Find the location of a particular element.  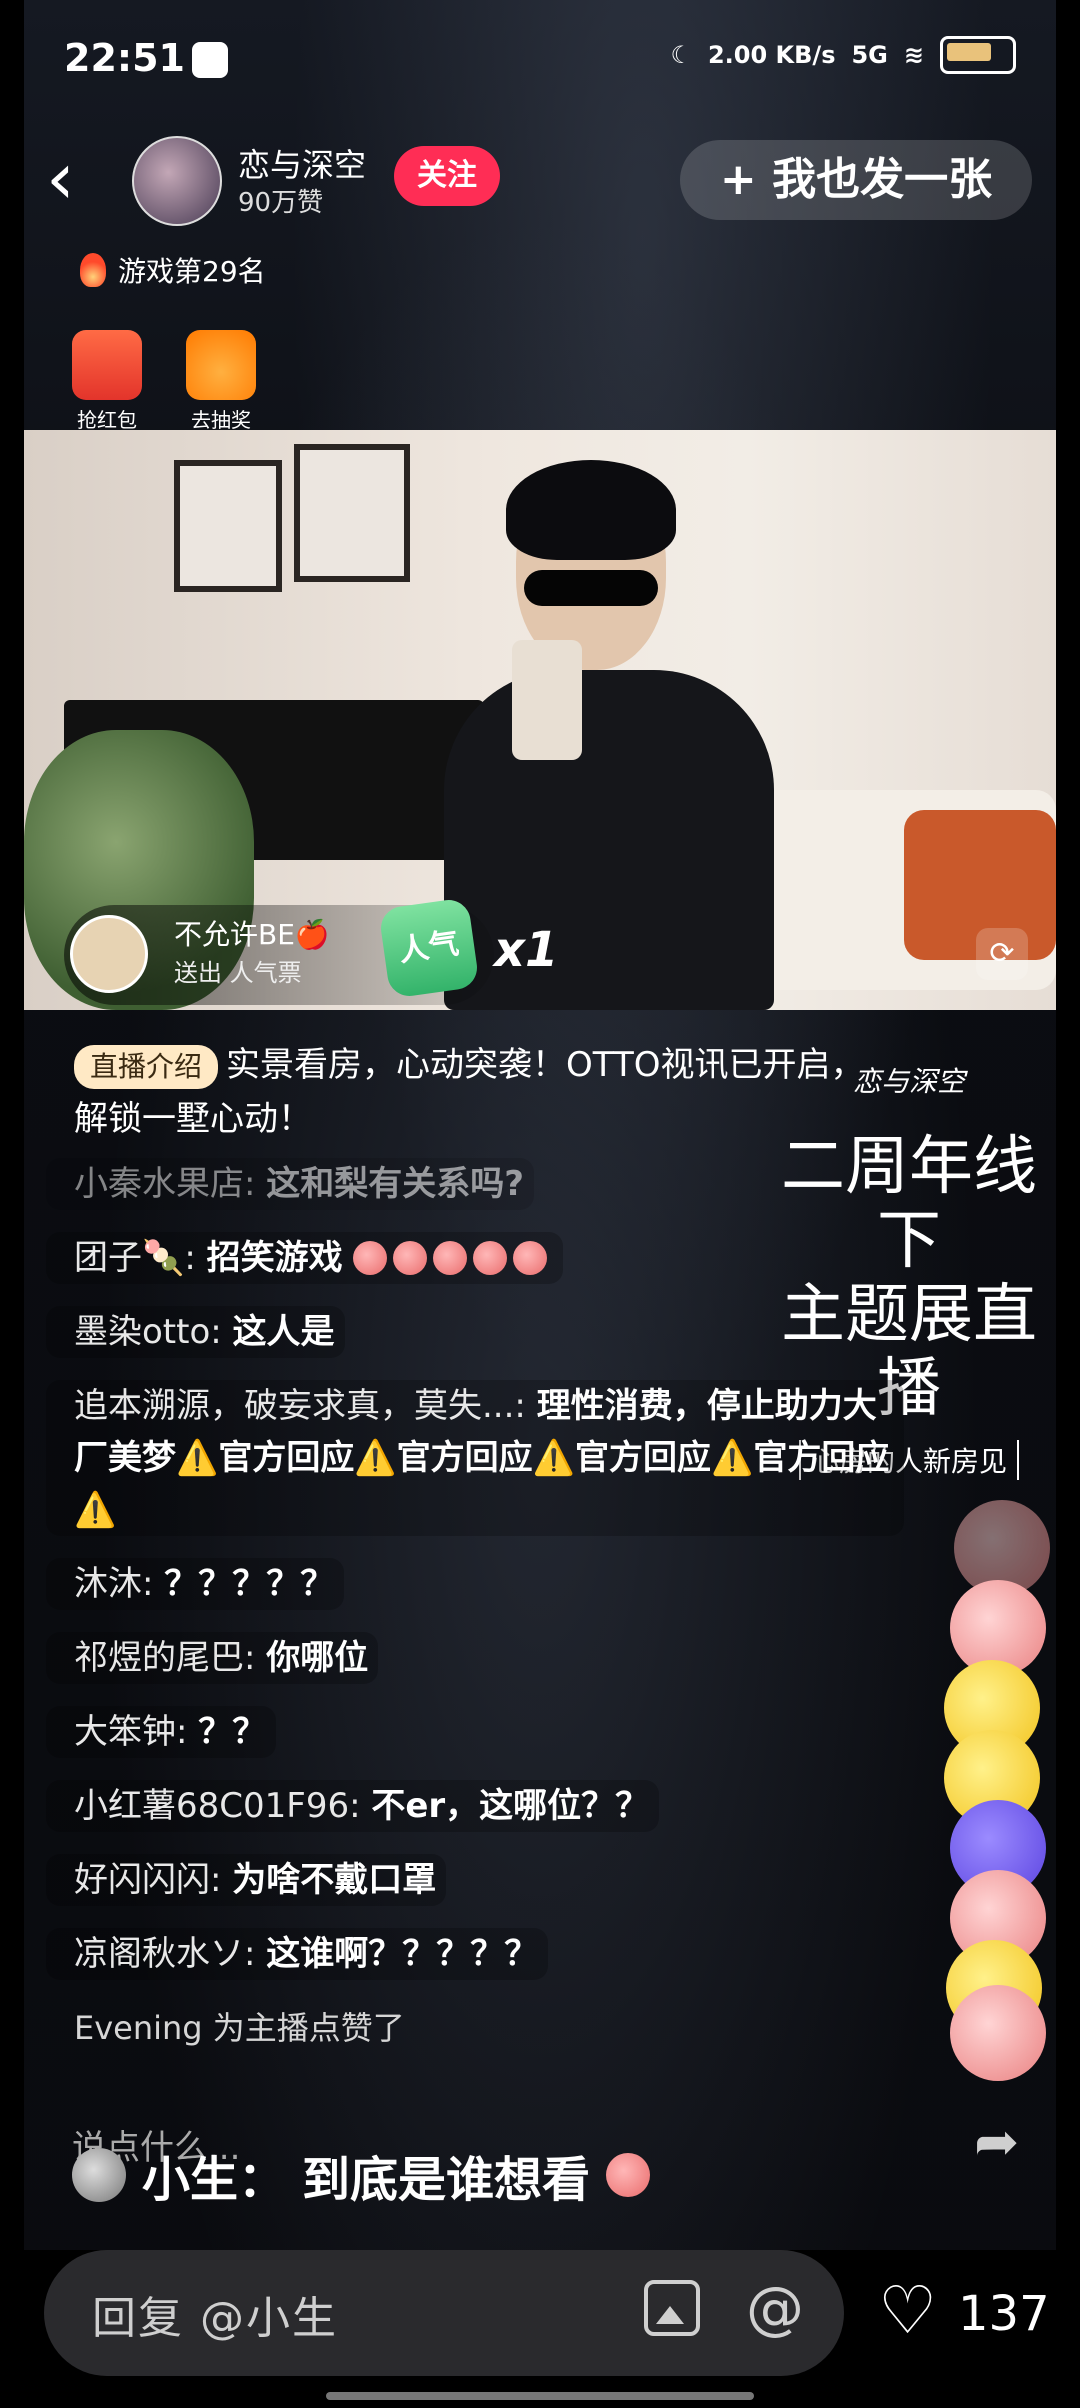

chat-text: 不er，这哪位？？ is located at coordinates (510, 1806).